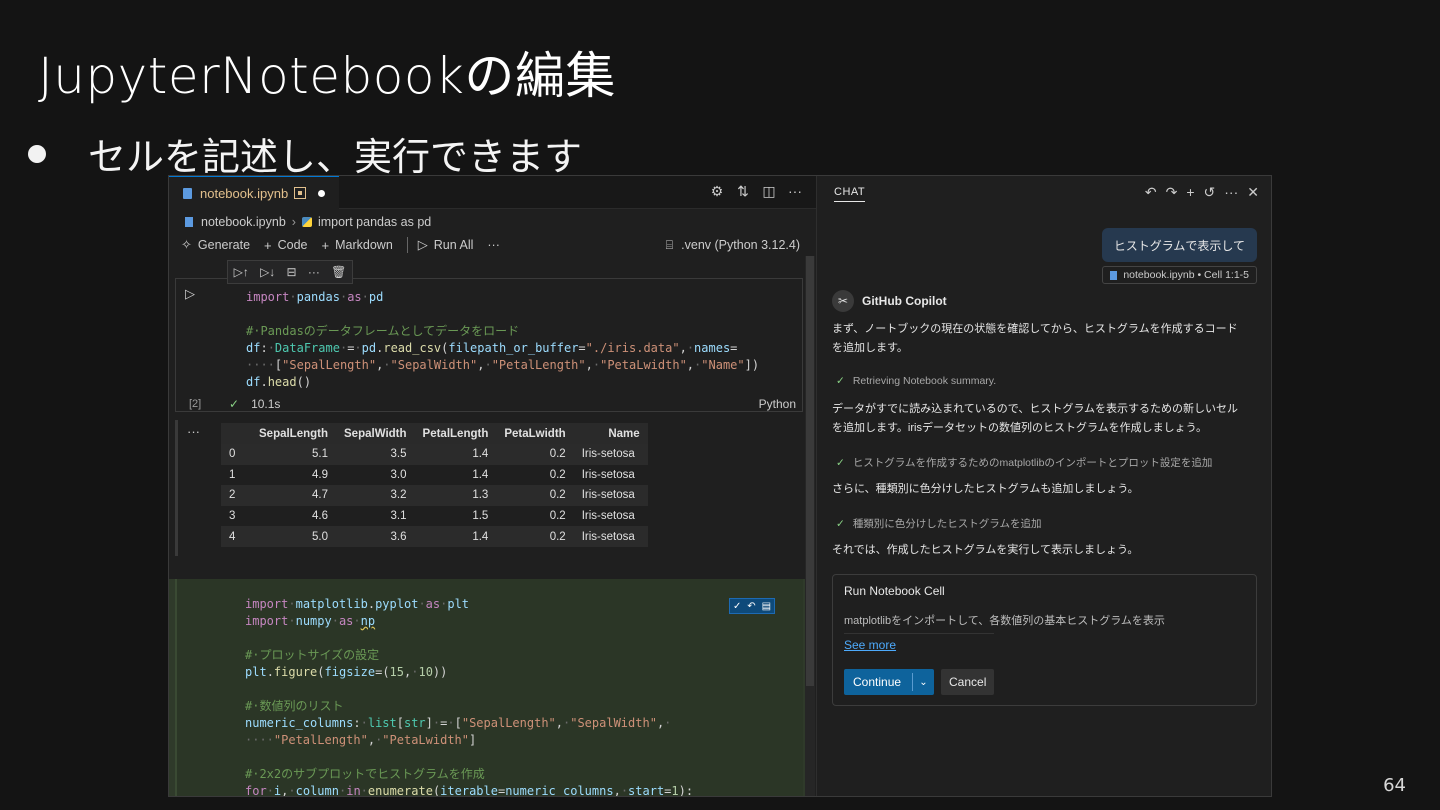  What do you see at coordinates (1253, 192) in the screenshot?
I see `close-icon: ✕` at bounding box center [1253, 192].